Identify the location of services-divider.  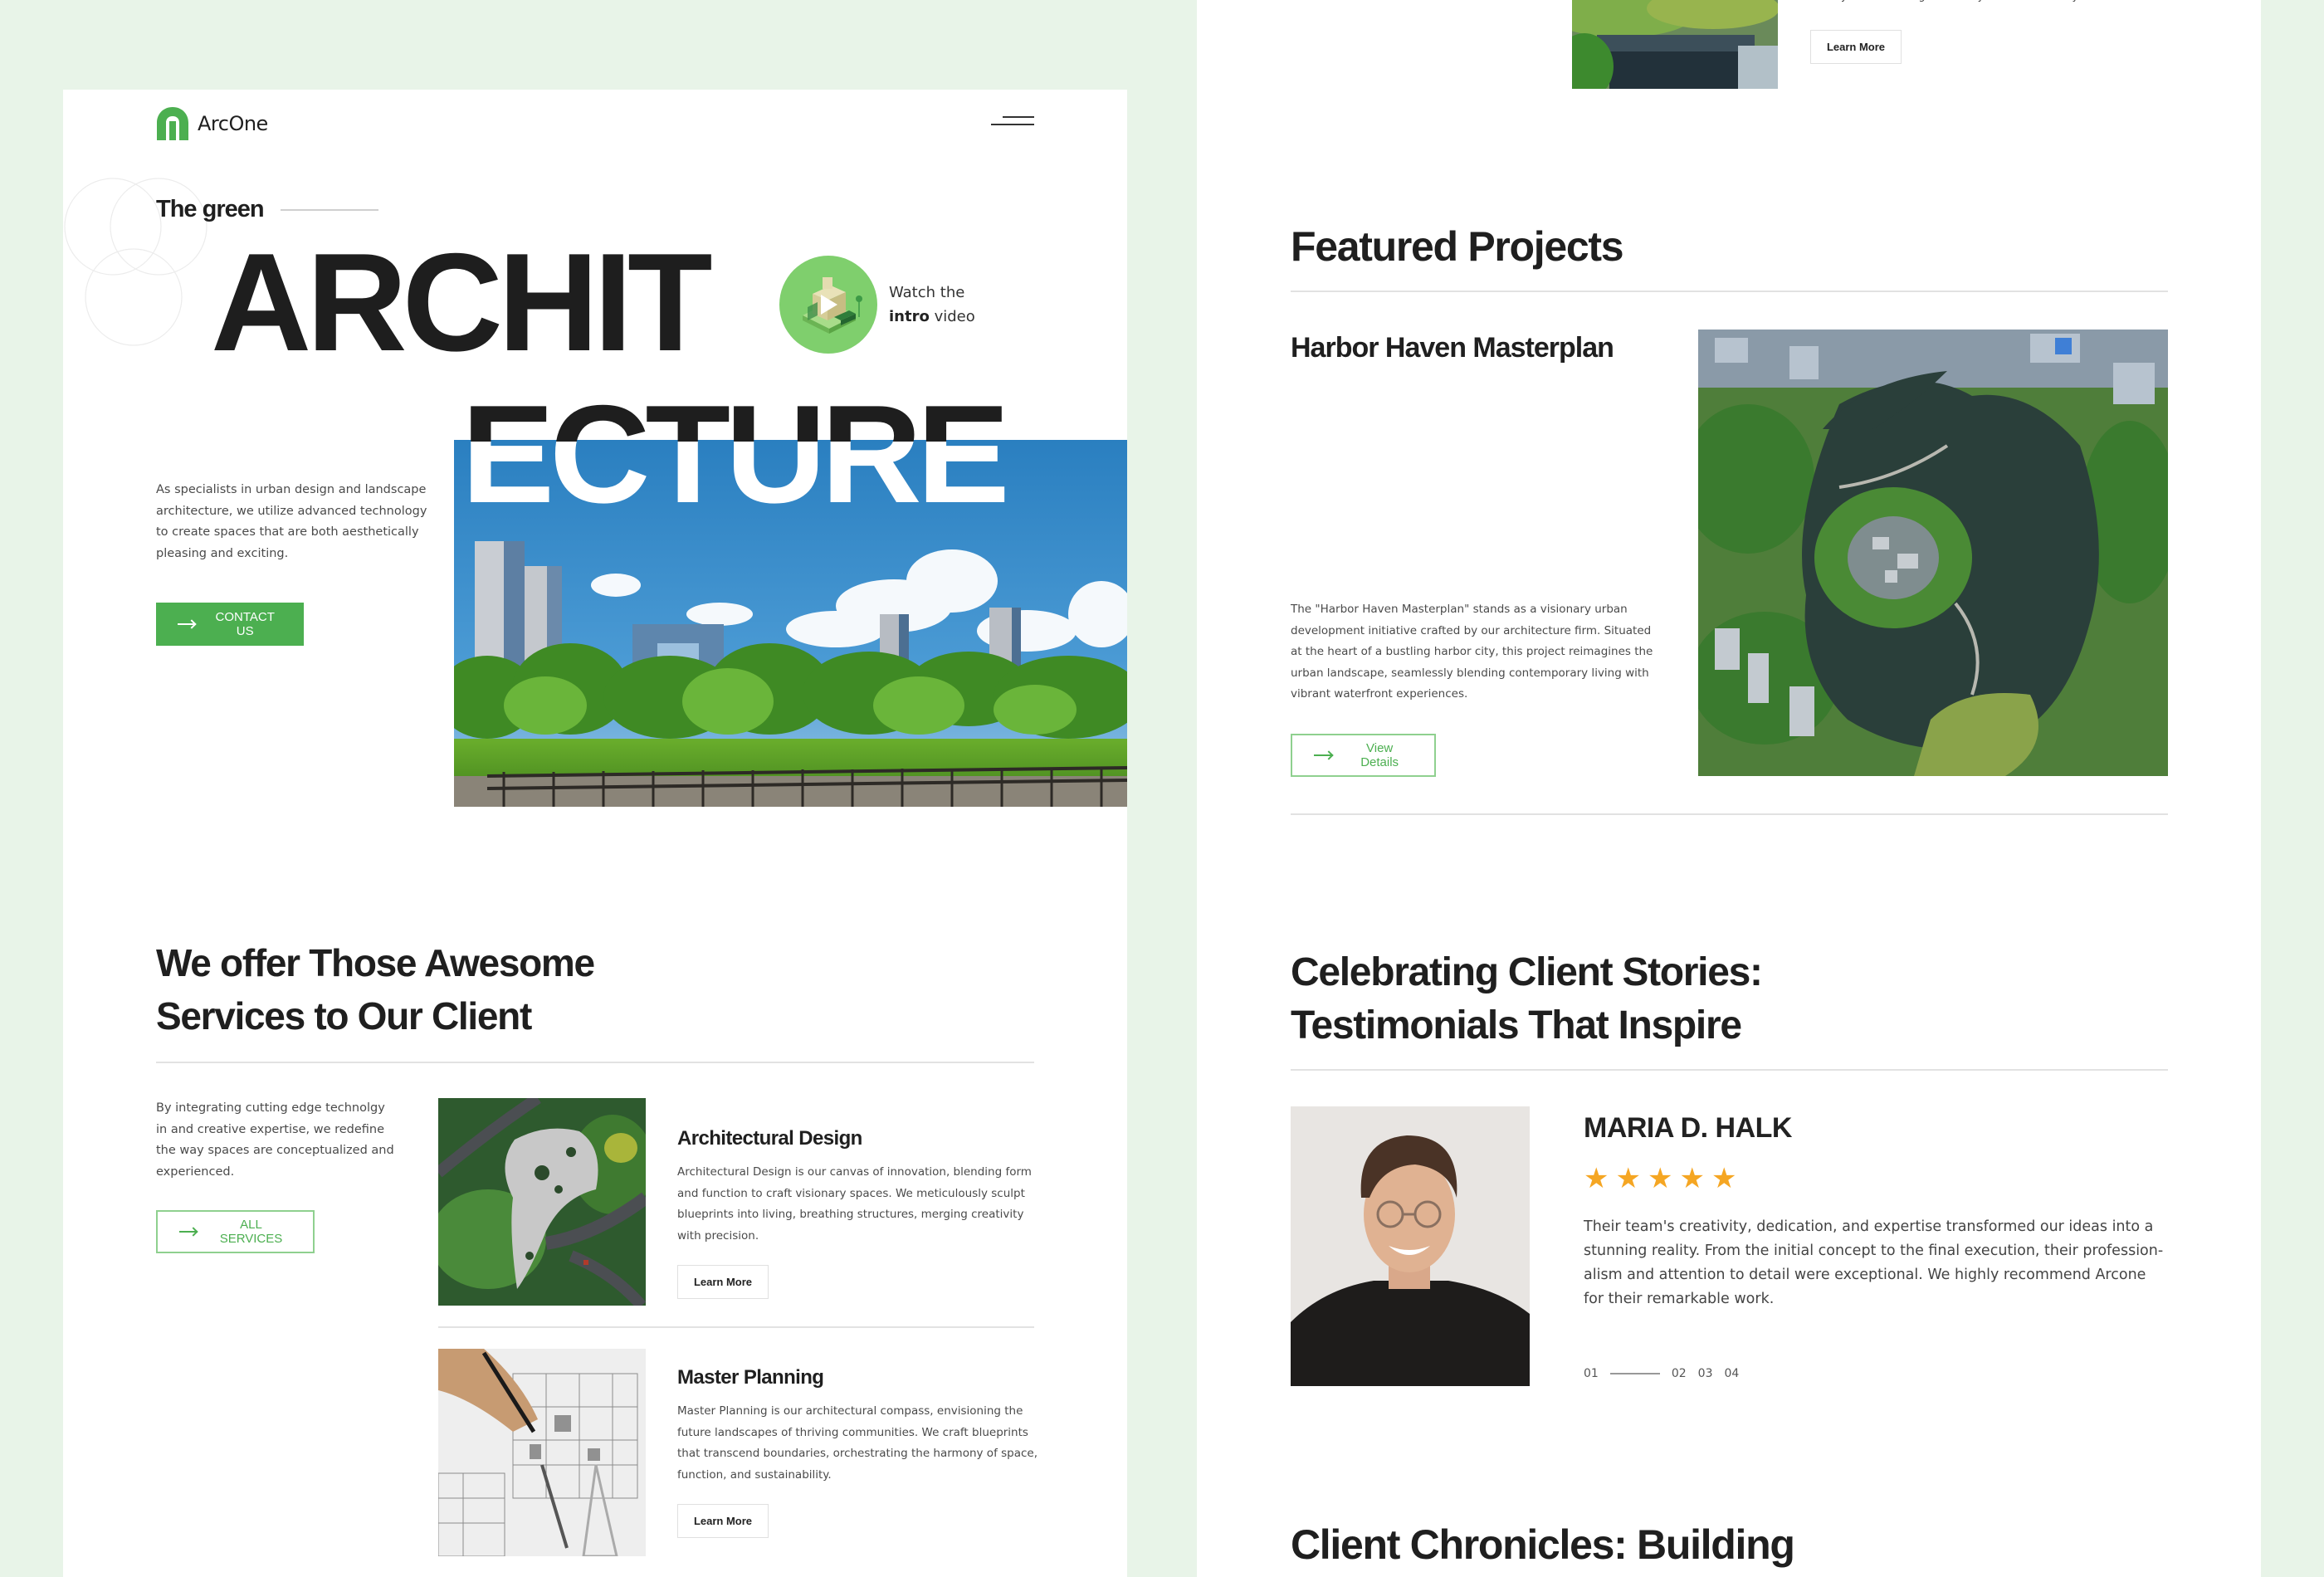
(595, 1062).